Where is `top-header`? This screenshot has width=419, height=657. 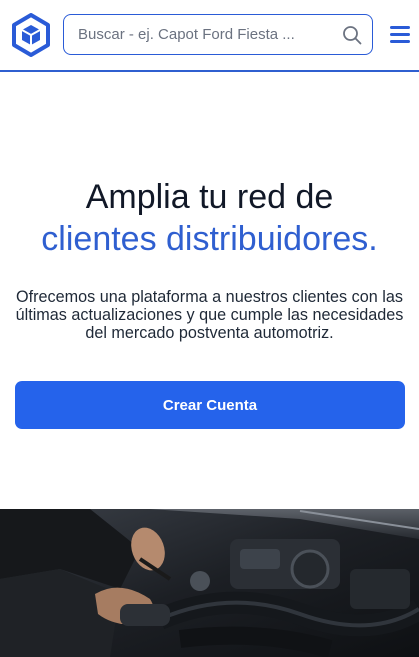 top-header is located at coordinates (209, 36).